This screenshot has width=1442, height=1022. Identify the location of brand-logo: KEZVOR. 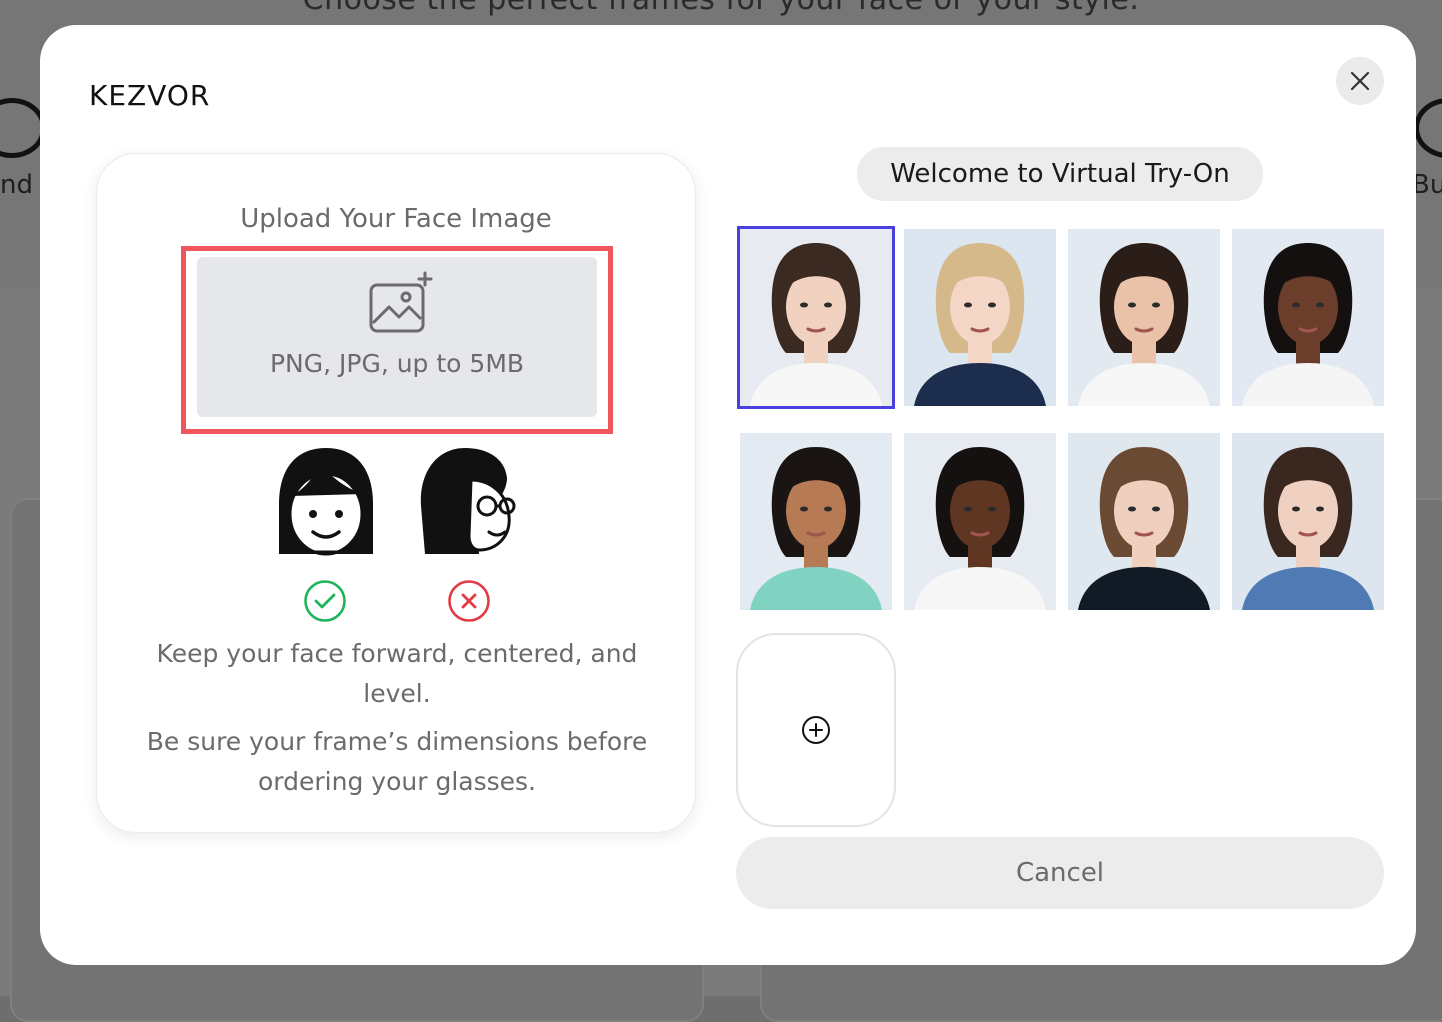
(150, 95).